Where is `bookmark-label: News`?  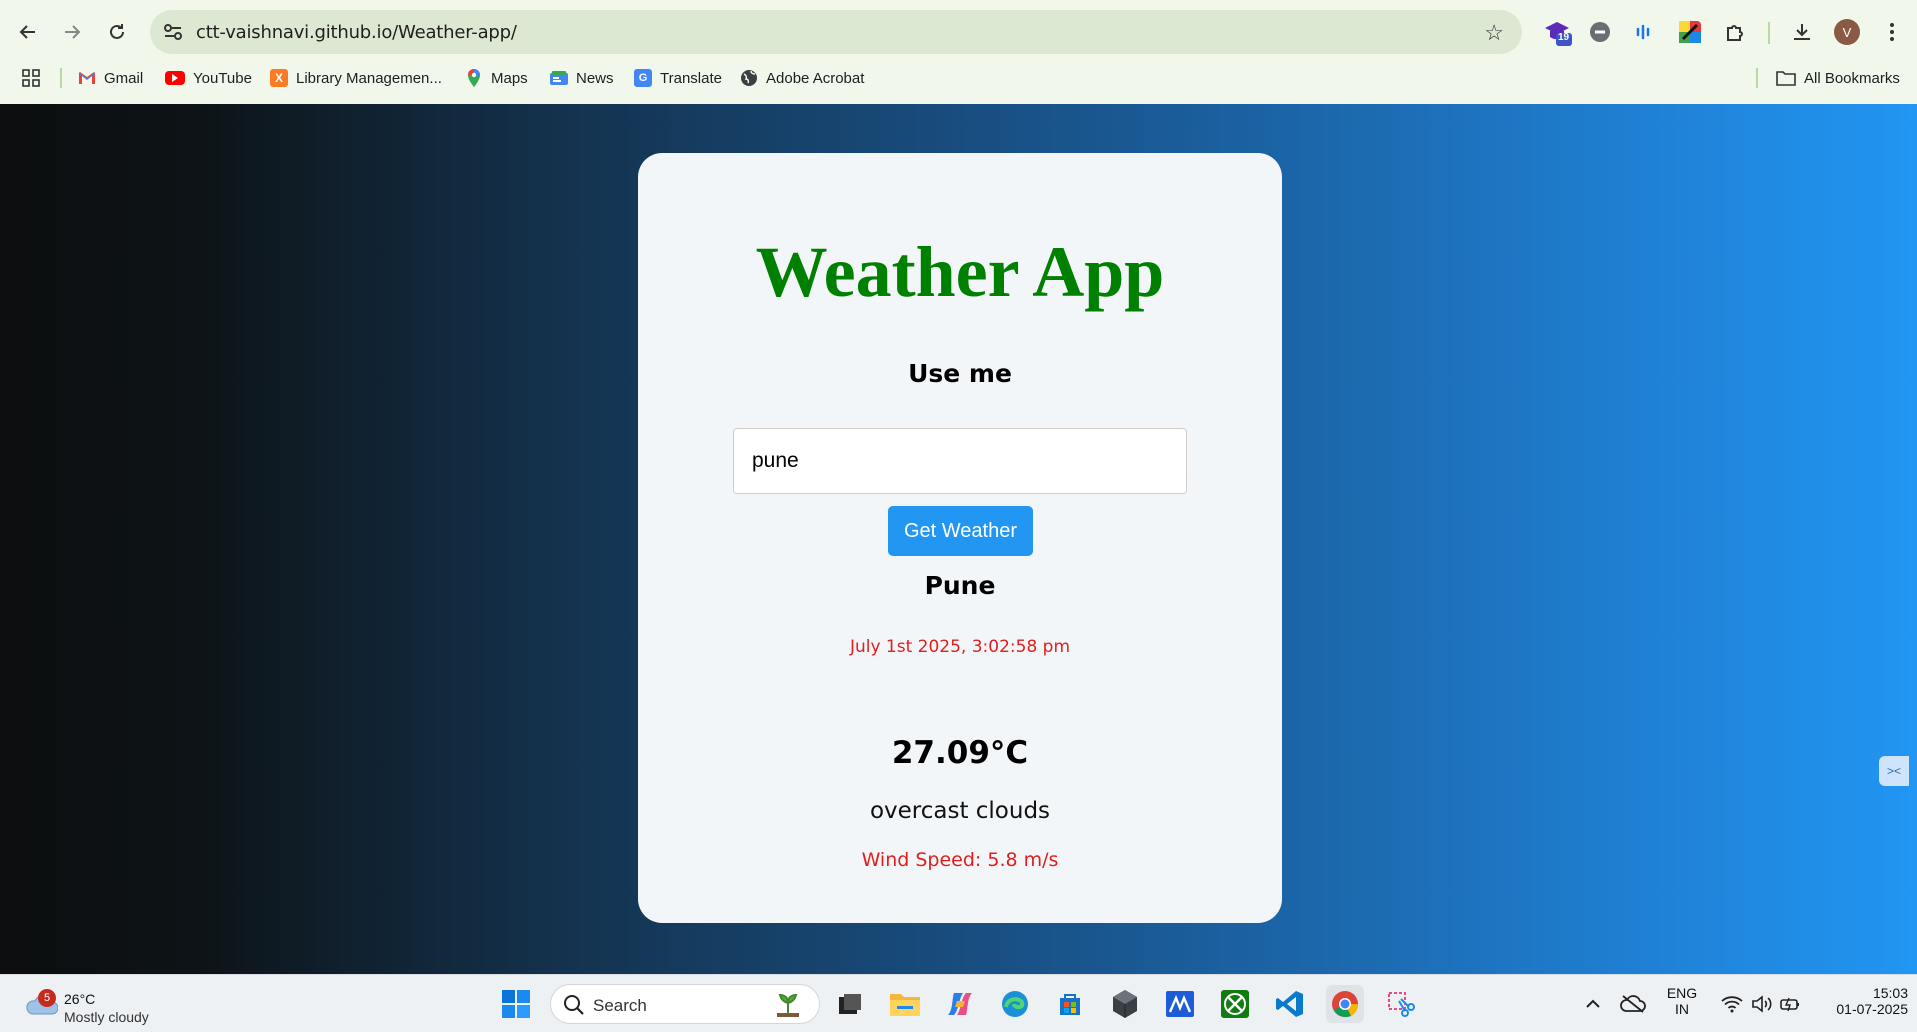
bookmark-label: News is located at coordinates (595, 78).